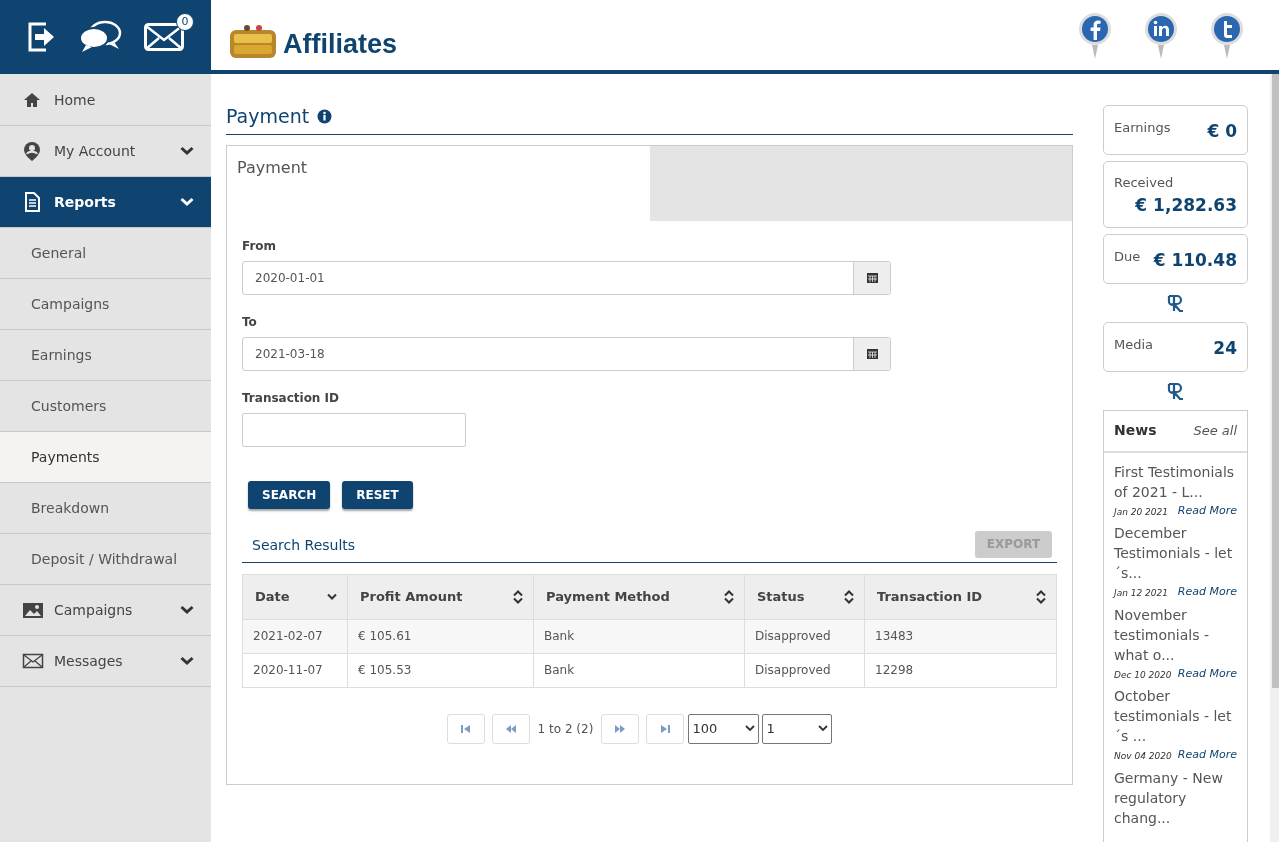 The height and width of the screenshot is (842, 1279). Describe the element at coordinates (960, 636) in the screenshot. I see `table-cell: 13483` at that location.